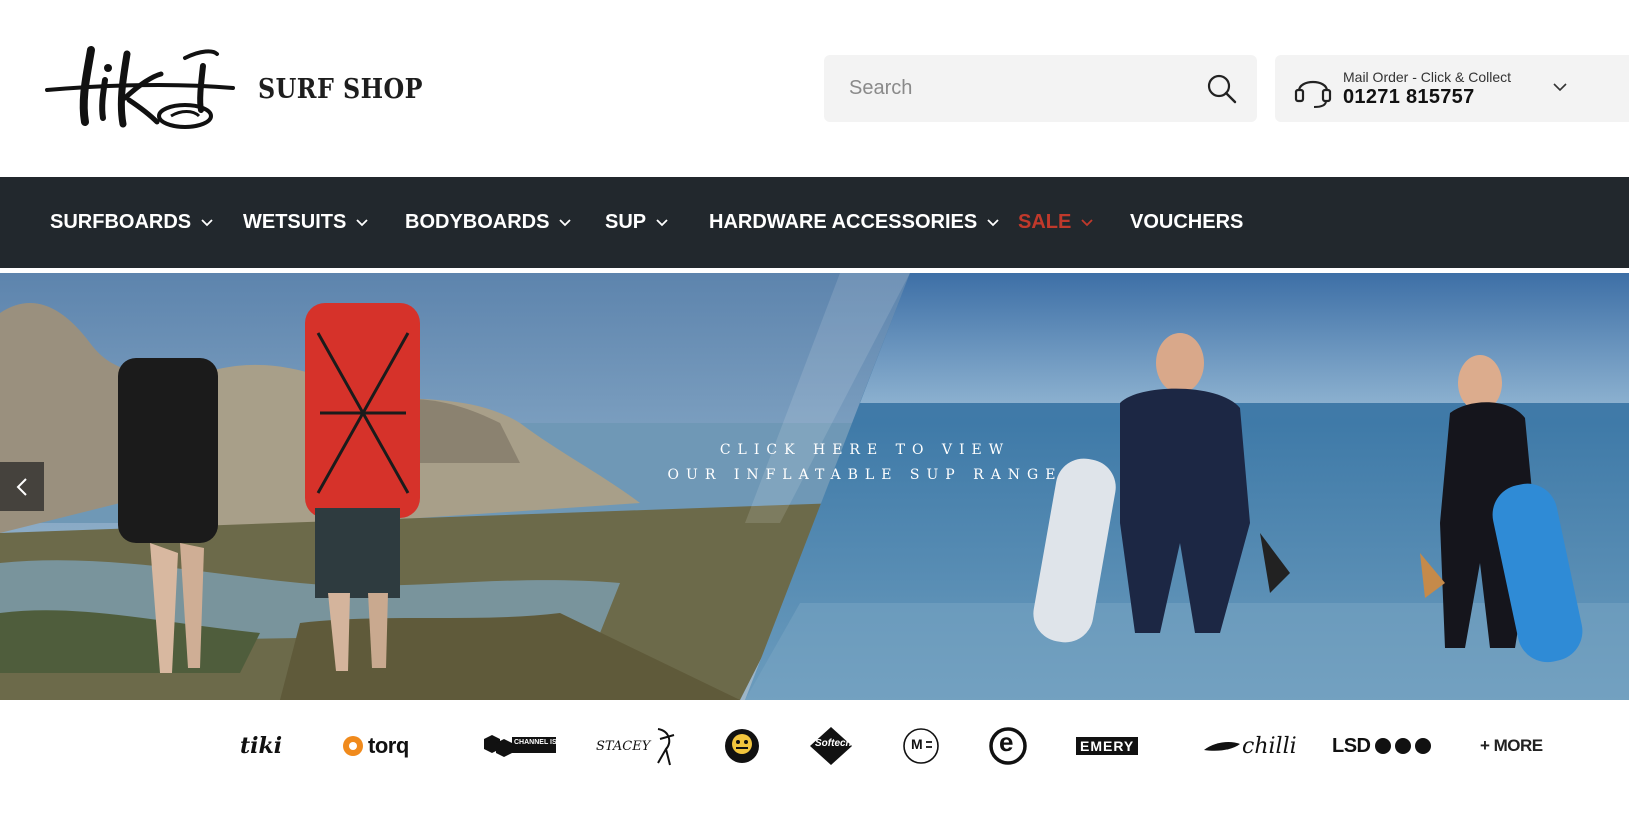 Image resolution: width=1629 pixels, height=824 pixels. Describe the element at coordinates (1269, 746) in the screenshot. I see `brand-label: chilli` at that location.